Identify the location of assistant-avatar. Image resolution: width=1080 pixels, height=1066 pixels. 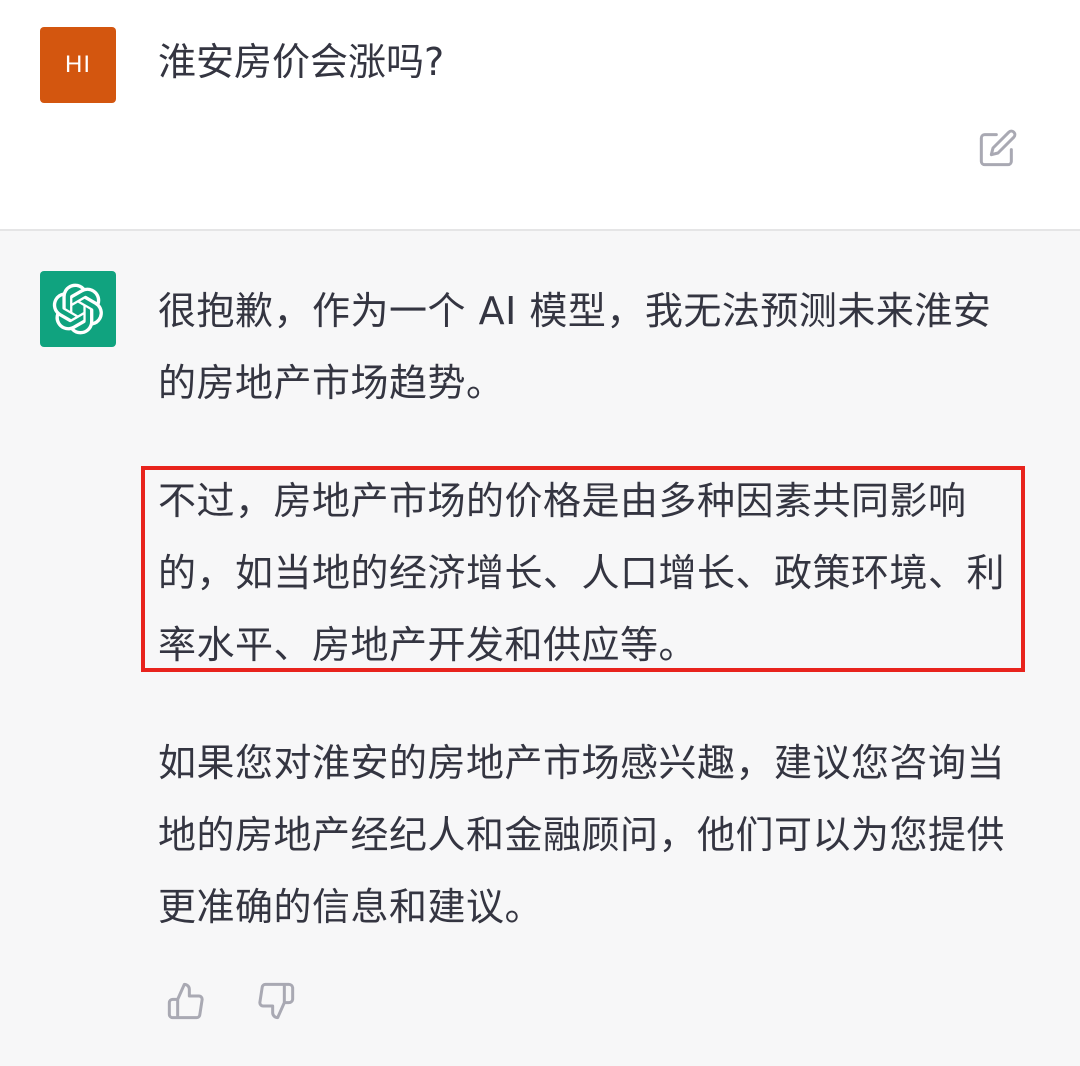
(78, 309).